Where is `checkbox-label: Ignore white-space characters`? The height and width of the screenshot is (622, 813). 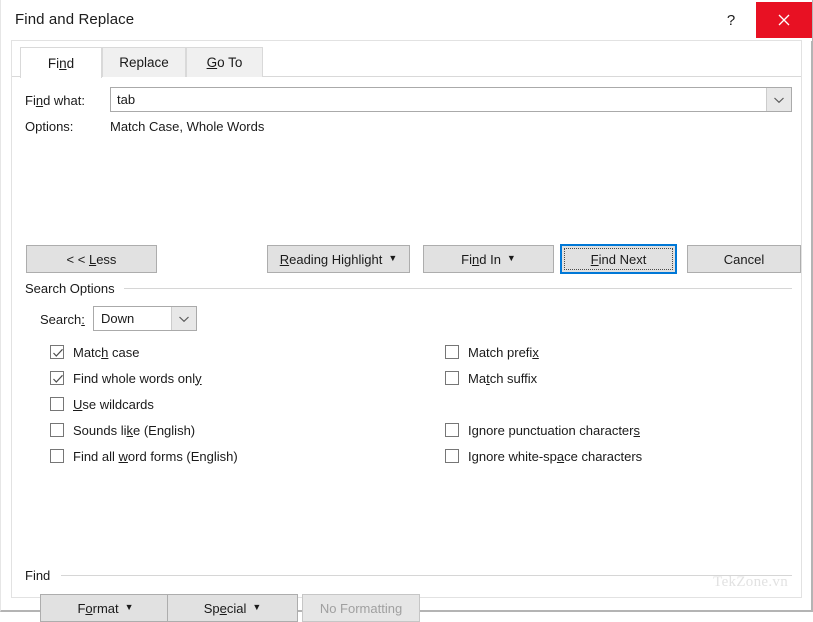 checkbox-label: Ignore white-space characters is located at coordinates (555, 456).